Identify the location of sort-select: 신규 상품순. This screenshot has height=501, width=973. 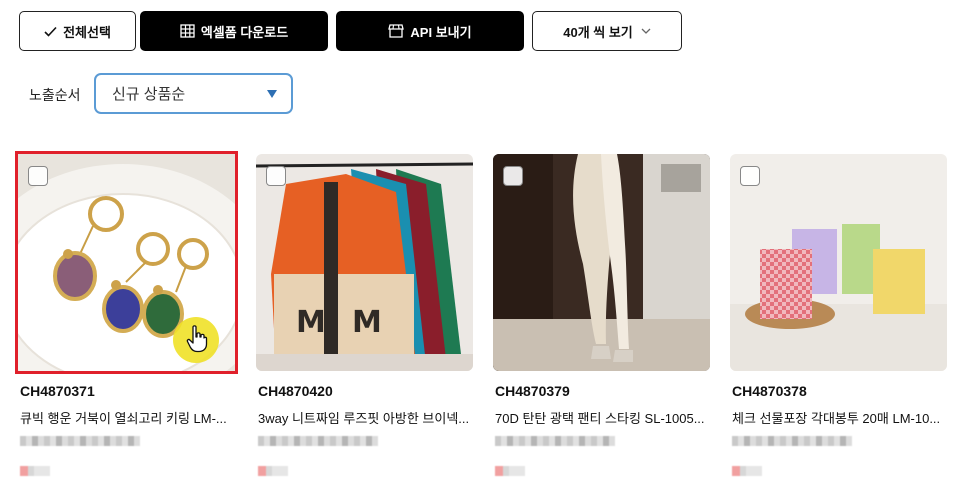
(193, 93).